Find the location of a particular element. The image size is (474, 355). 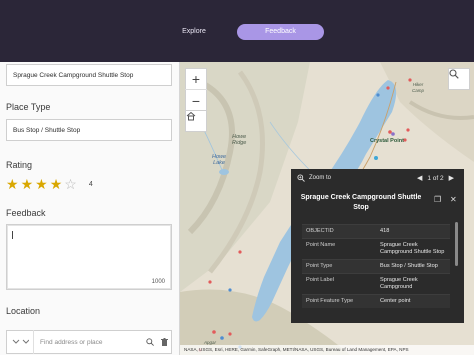

attribute-value: Center point is located at coordinates (395, 301).